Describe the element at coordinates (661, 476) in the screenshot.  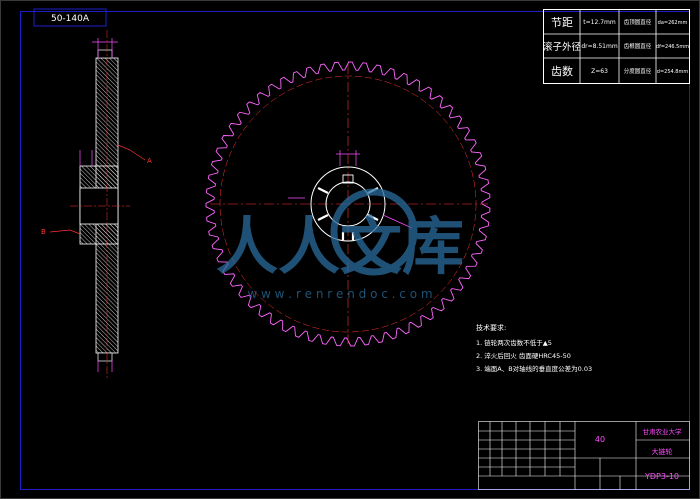
I see `title-block-drawing-no: YDP3-10` at that location.